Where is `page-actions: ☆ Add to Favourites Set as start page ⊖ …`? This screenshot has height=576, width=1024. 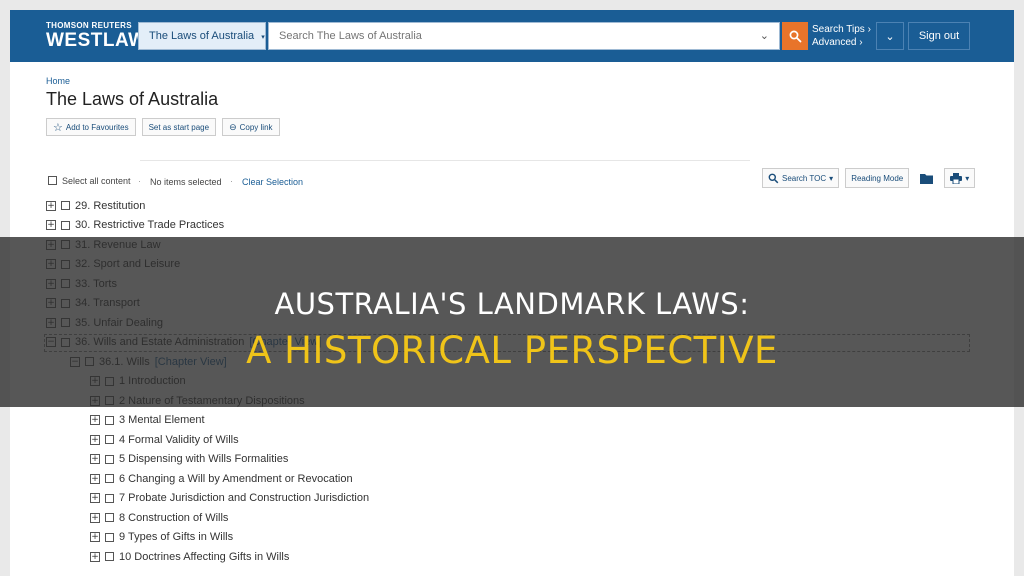 page-actions: ☆ Add to Favourites Set as start page ⊖ … is located at coordinates (163, 127).